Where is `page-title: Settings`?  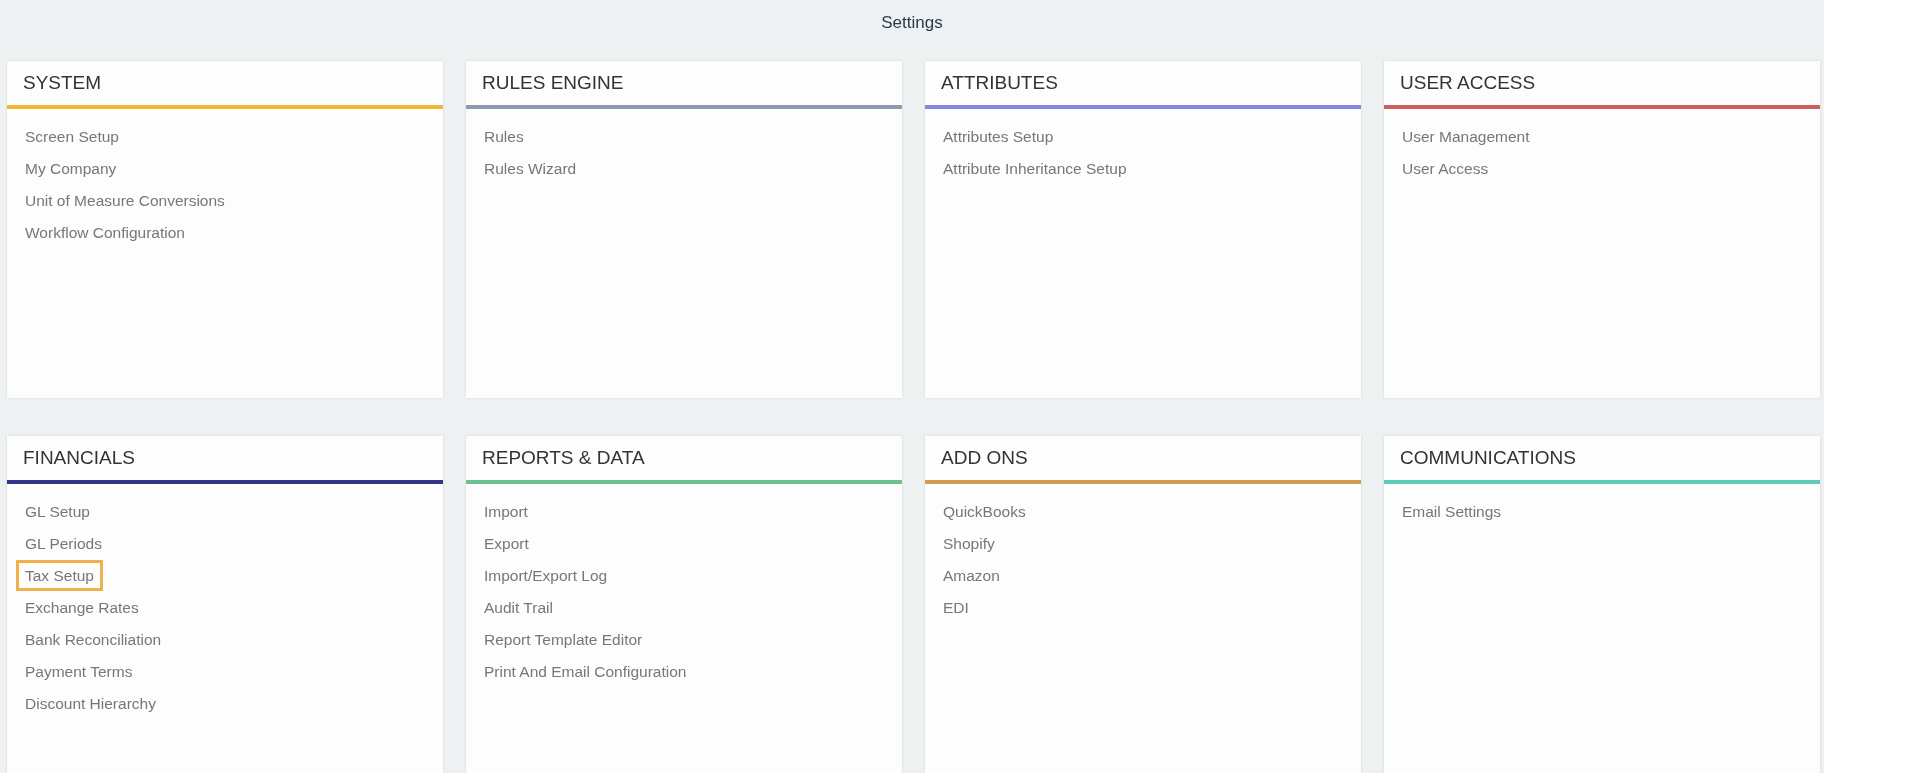 page-title: Settings is located at coordinates (912, 22).